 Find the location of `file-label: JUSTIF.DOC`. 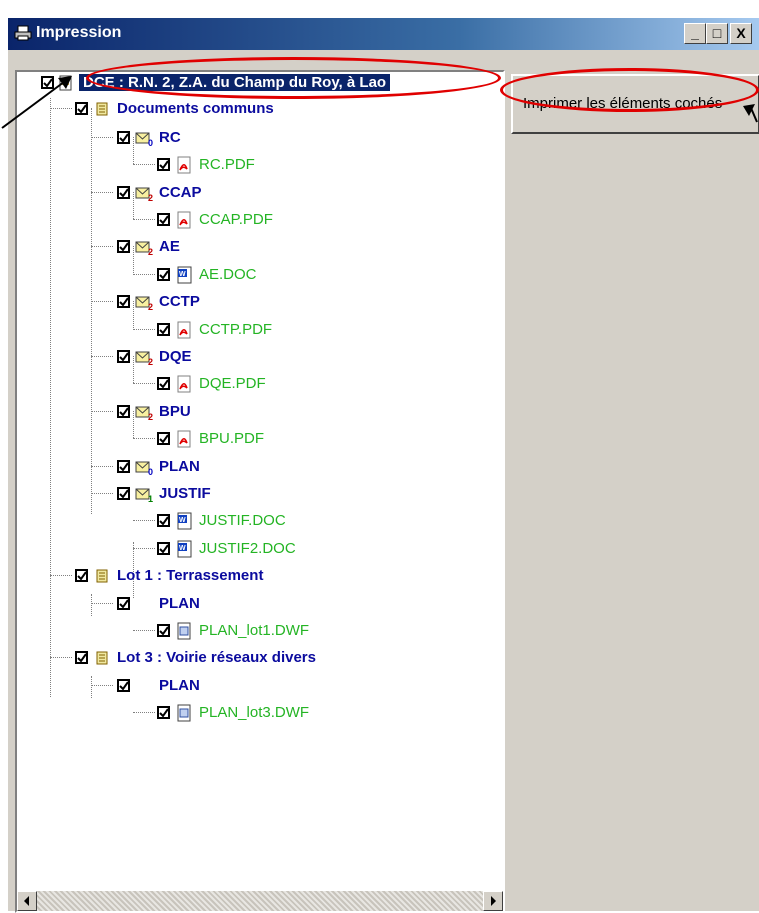

file-label: JUSTIF.DOC is located at coordinates (242, 520).